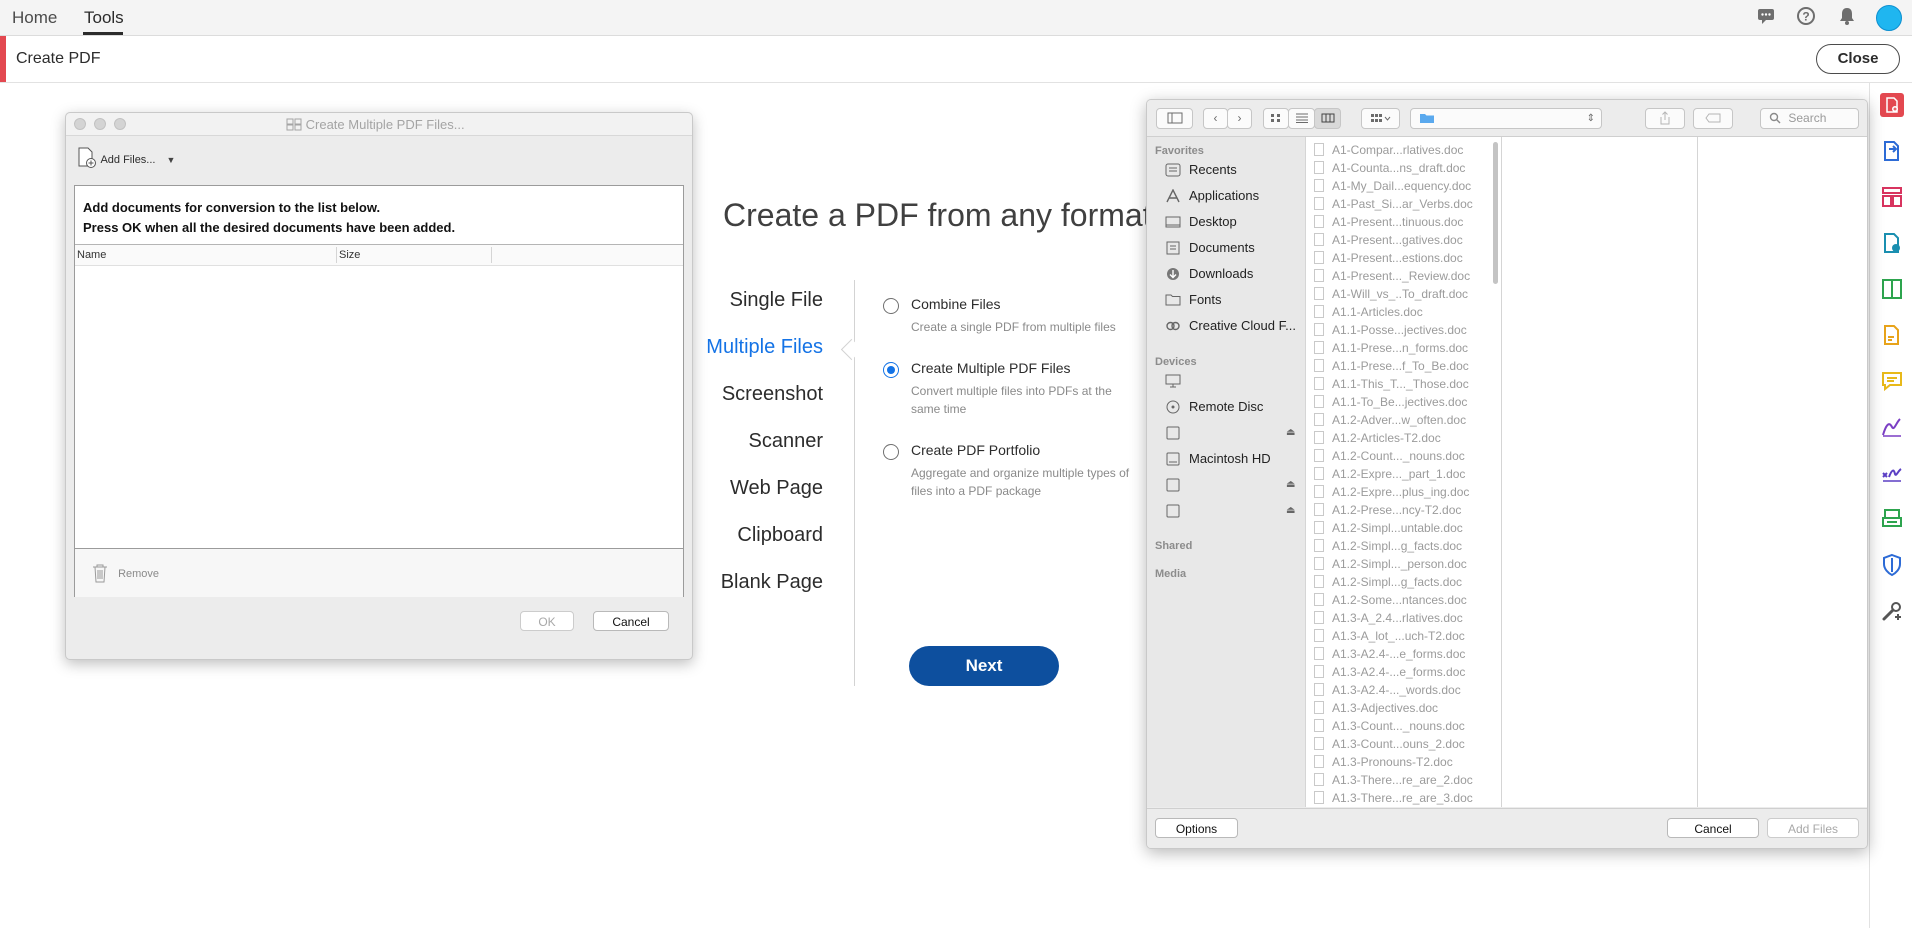 This screenshot has height=928, width=1912. Describe the element at coordinates (1397, 618) in the screenshot. I see `file-name: A1.3-A_2.4...rlatives.doc` at that location.